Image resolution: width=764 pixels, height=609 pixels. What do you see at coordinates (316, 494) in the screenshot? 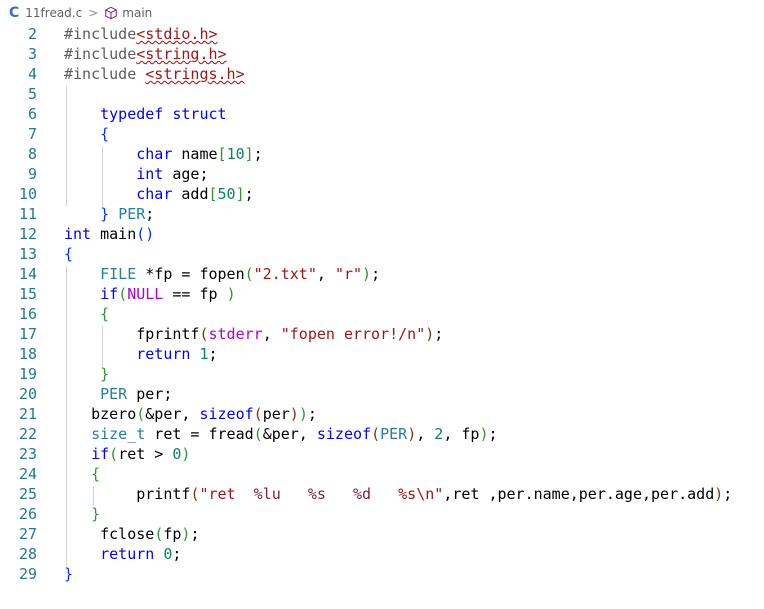
I see `code-token: %s` at bounding box center [316, 494].